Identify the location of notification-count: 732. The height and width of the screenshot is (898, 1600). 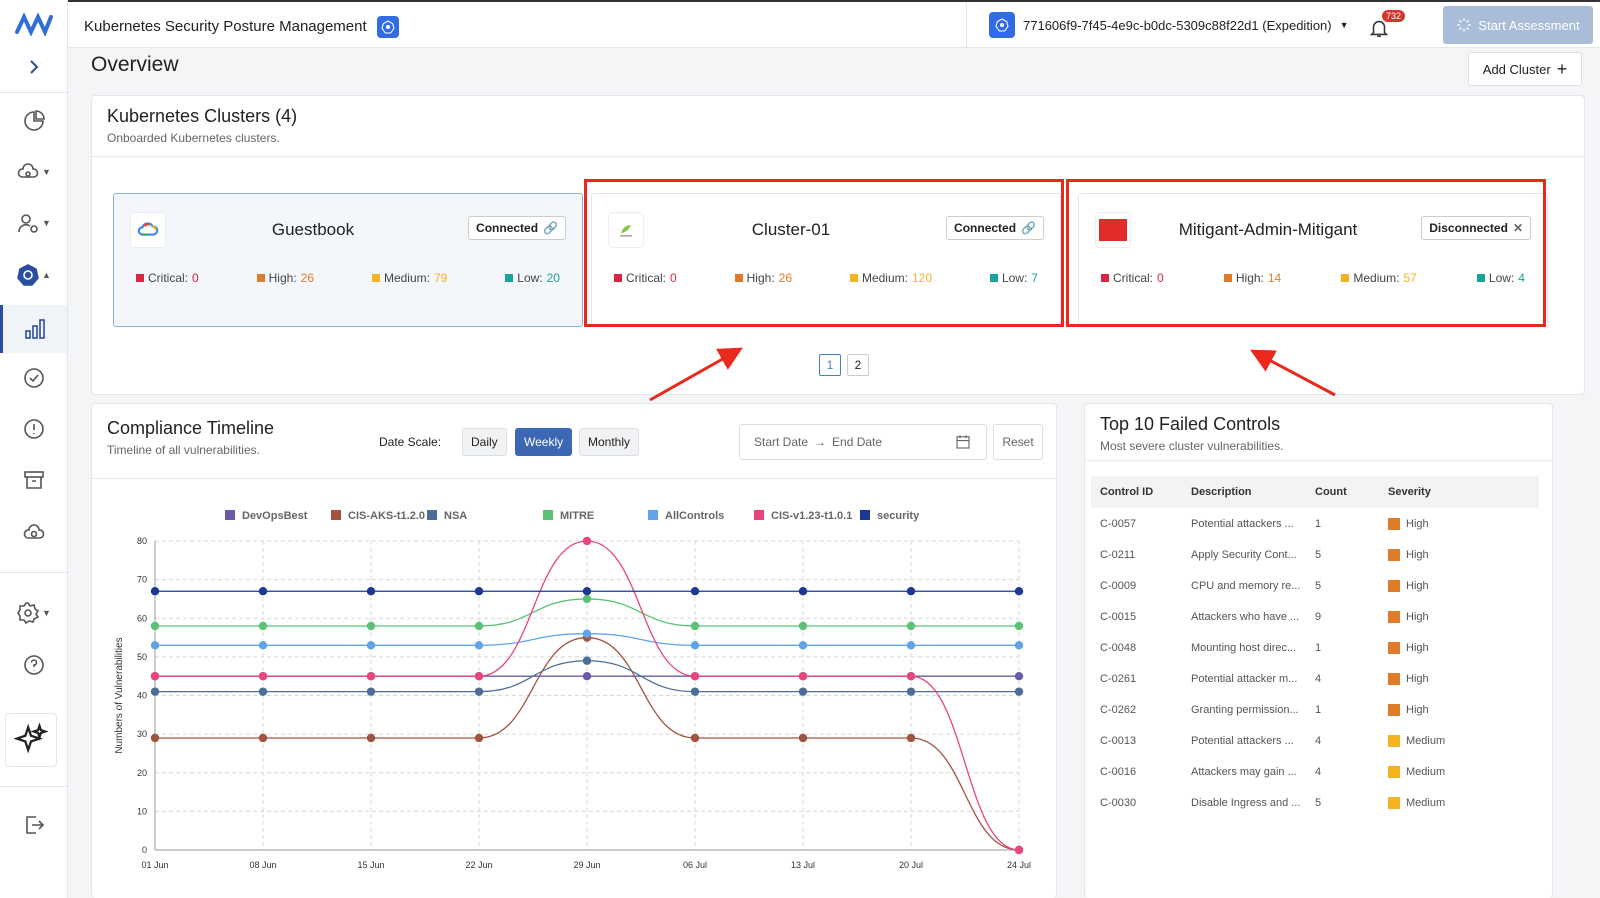
(1394, 16).